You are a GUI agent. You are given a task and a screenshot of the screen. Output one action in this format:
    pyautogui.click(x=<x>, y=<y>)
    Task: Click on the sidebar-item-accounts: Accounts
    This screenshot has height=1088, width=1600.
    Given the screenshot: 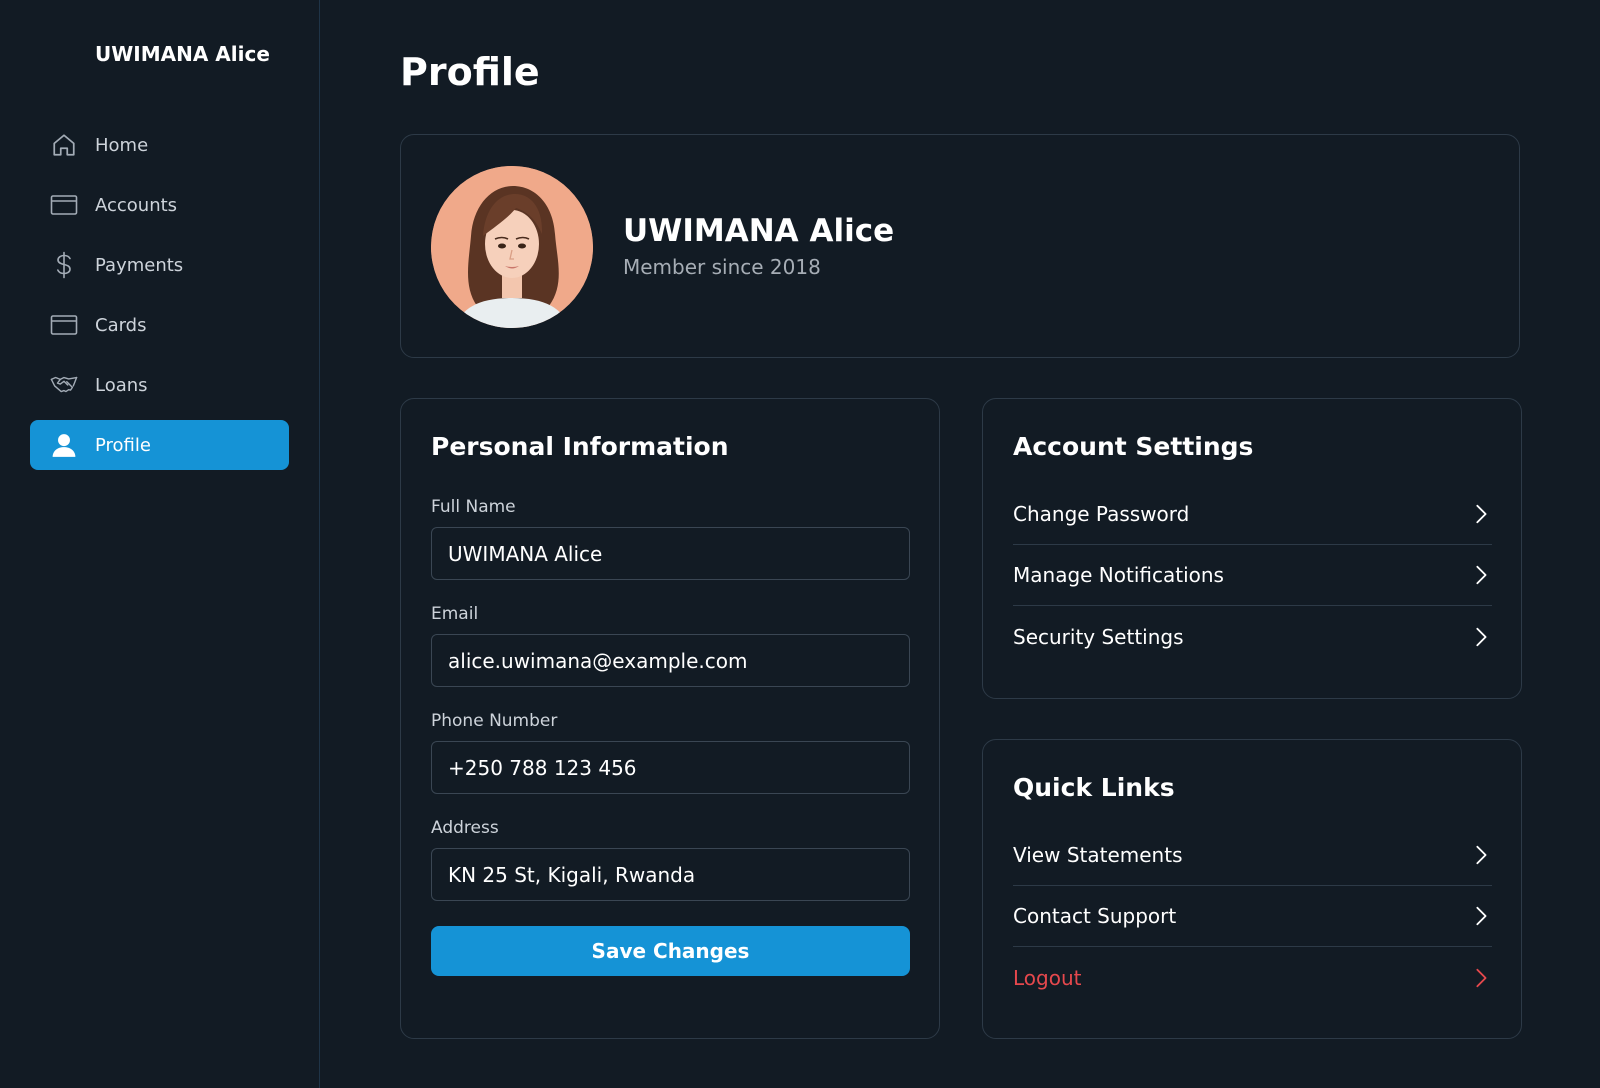 What is the action you would take?
    pyautogui.click(x=159, y=205)
    